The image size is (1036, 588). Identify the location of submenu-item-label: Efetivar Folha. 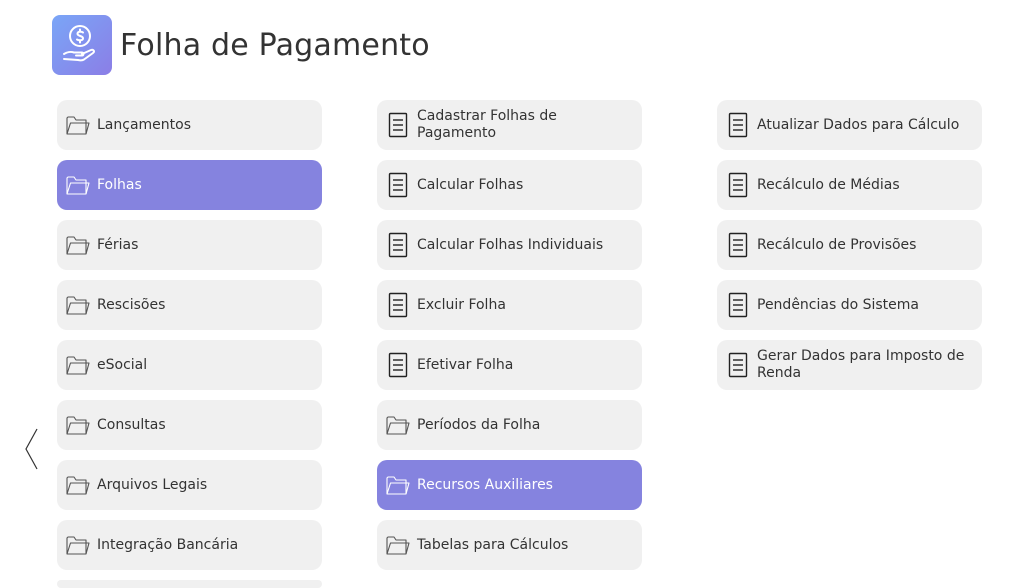
(465, 364).